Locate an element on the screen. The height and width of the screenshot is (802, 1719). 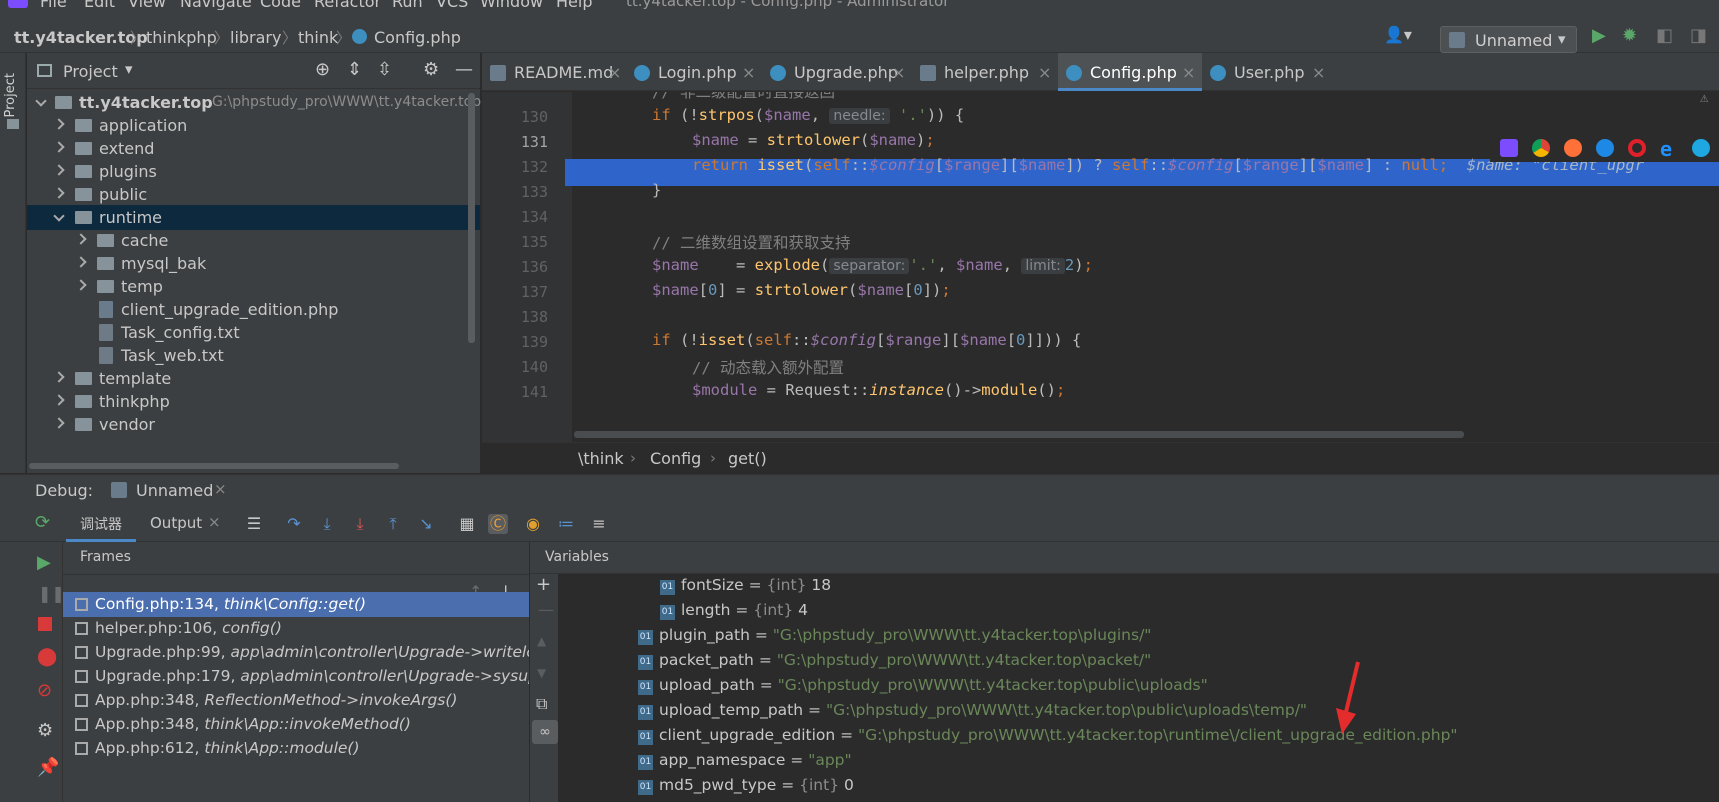
tree-item-application: application is located at coordinates (253, 125).